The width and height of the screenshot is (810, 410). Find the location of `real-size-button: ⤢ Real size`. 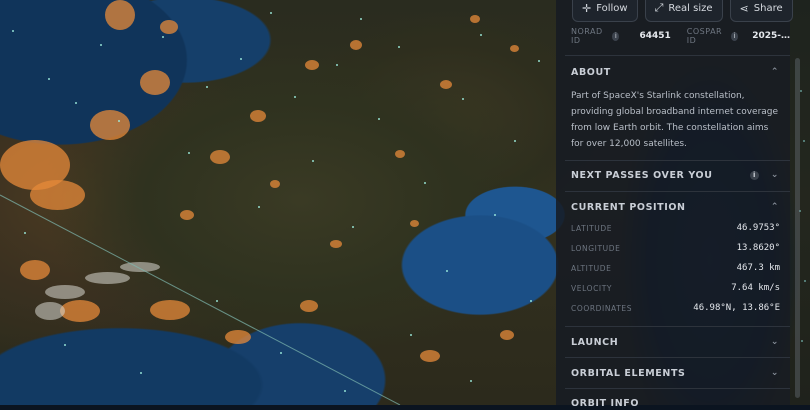

real-size-button: ⤢ Real size is located at coordinates (683, 11).